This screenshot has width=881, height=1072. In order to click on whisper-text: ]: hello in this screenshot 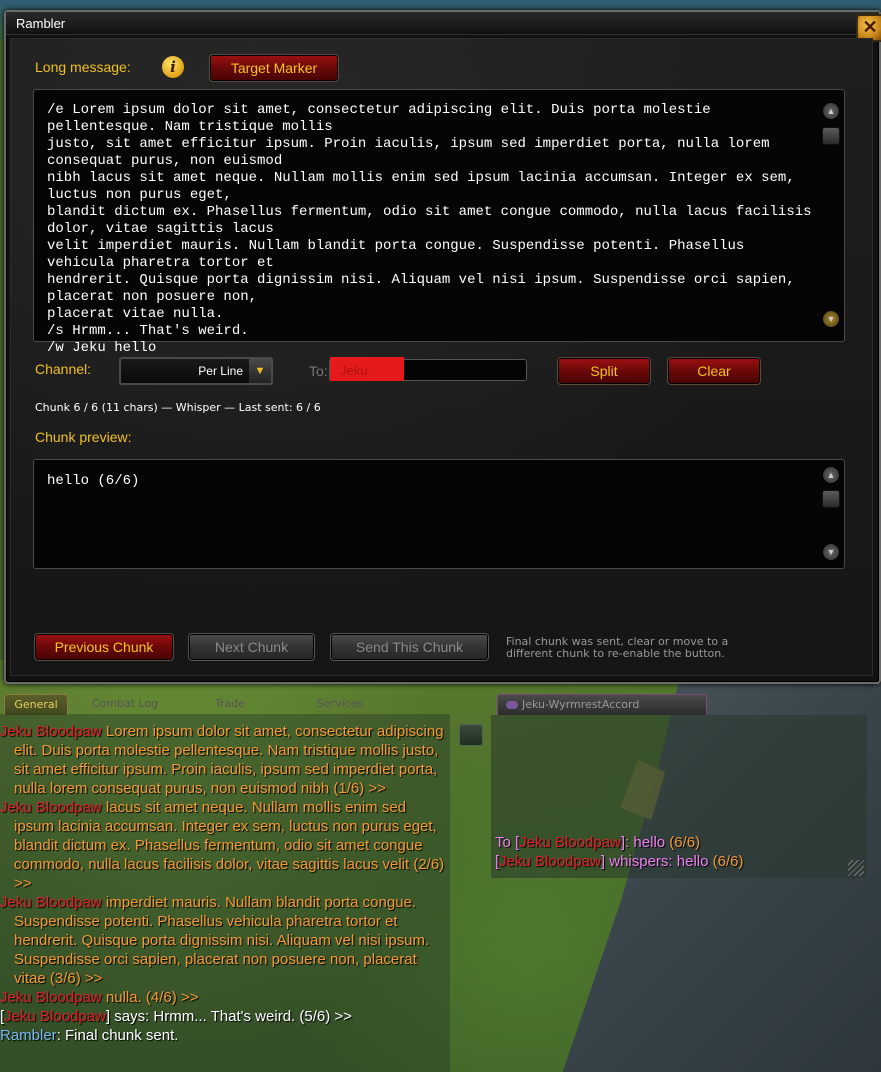, I will do `click(643, 842)`.